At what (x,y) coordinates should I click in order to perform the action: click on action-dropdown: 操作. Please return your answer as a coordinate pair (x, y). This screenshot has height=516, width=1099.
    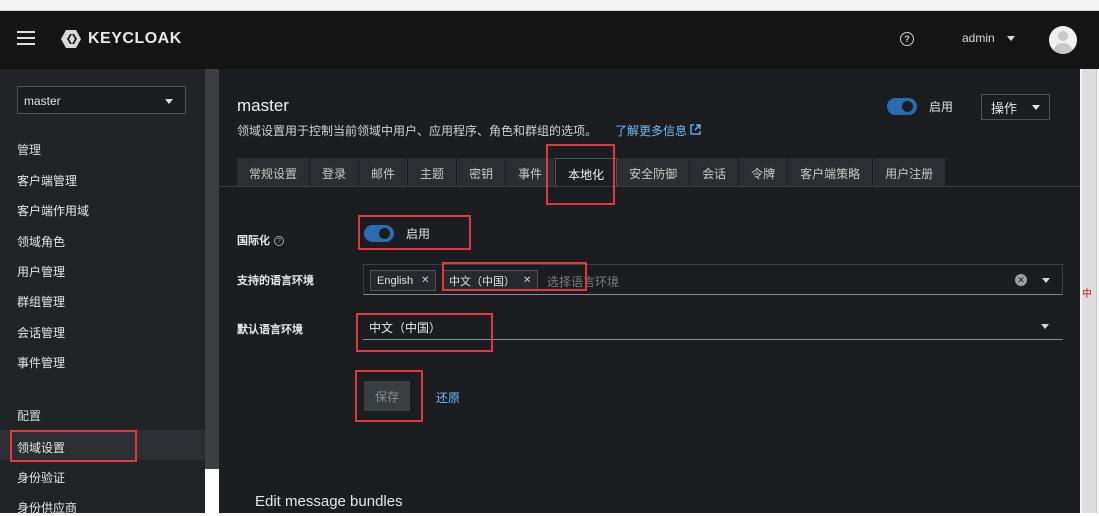
    Looking at the image, I should click on (1015, 107).